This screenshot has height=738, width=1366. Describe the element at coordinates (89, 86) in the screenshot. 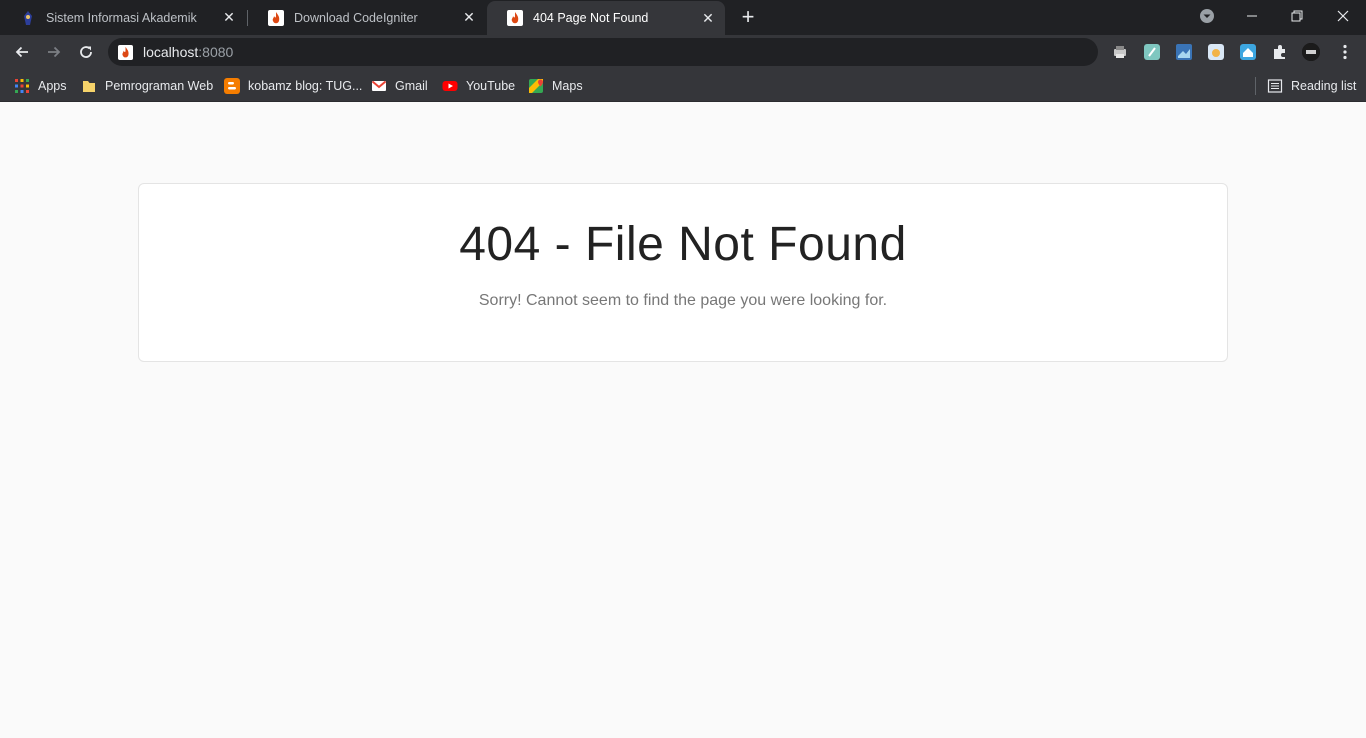

I see `folder-icon` at that location.